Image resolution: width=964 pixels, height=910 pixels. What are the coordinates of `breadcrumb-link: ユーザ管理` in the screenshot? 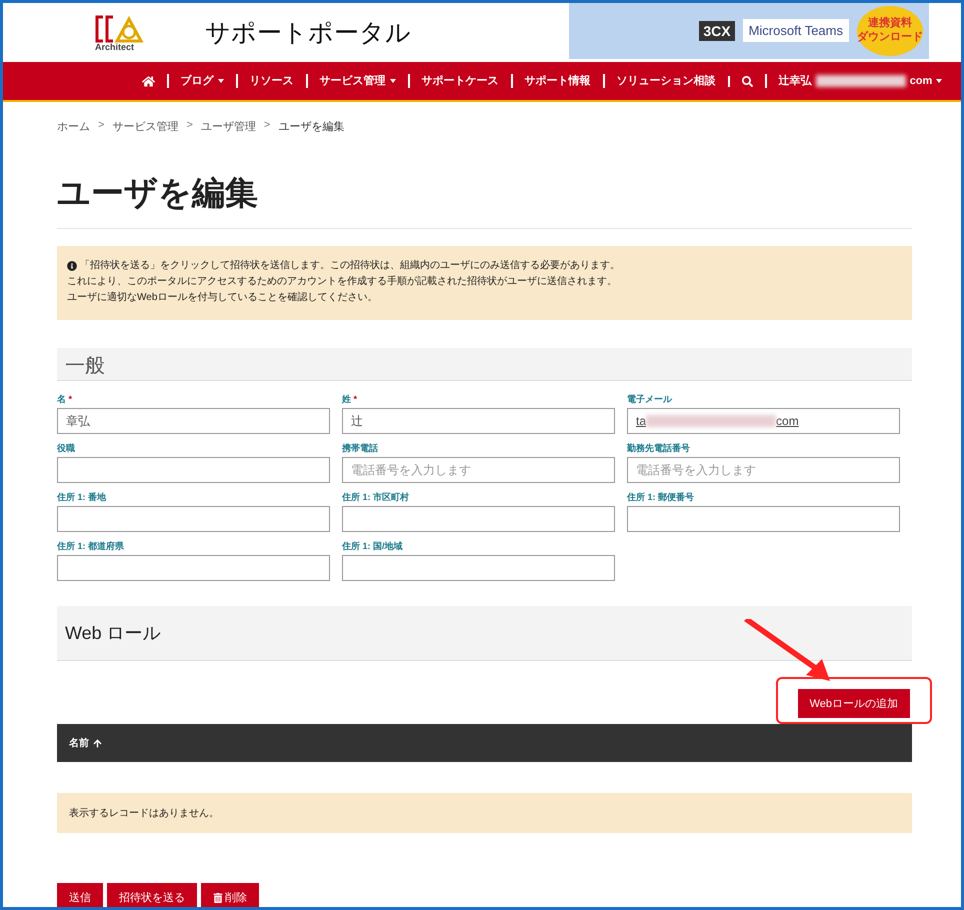 It's located at (228, 126).